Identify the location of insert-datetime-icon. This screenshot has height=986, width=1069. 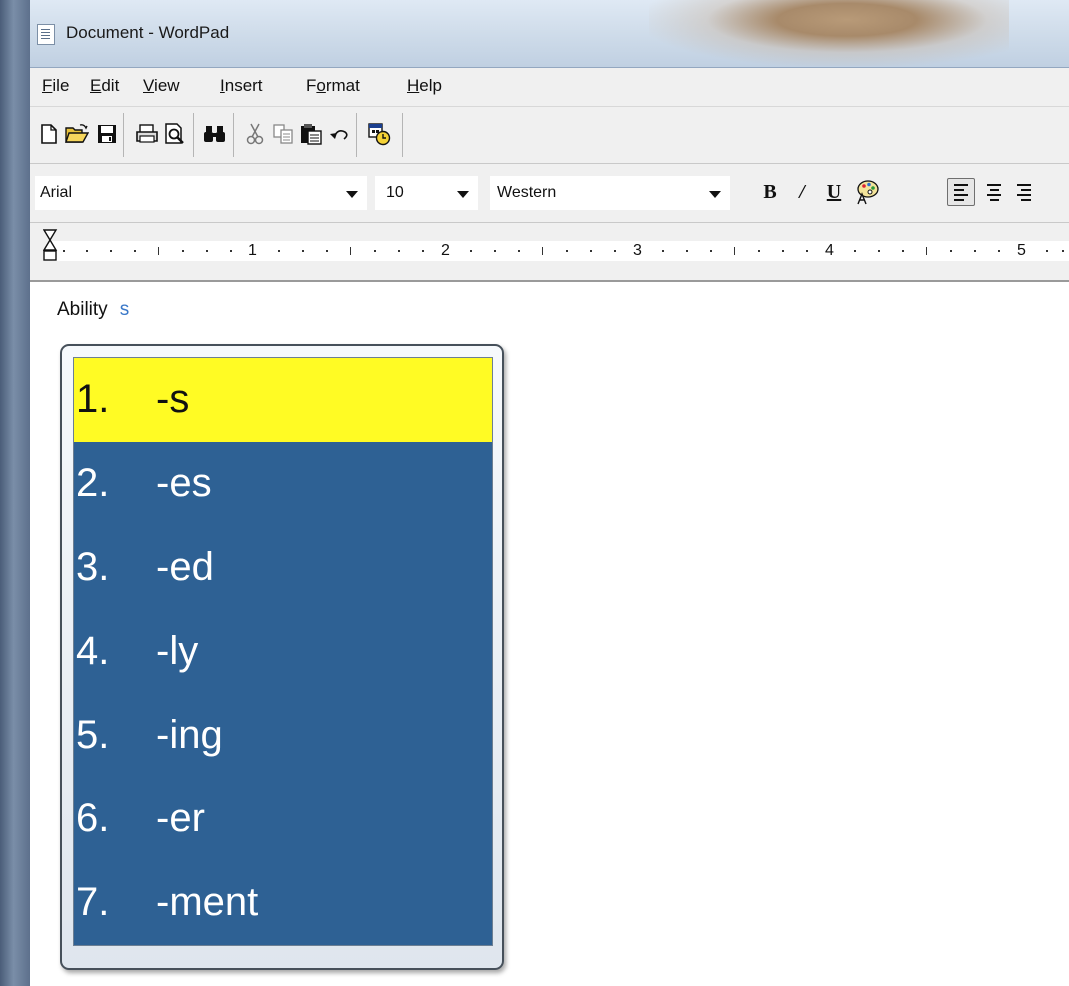
(379, 134).